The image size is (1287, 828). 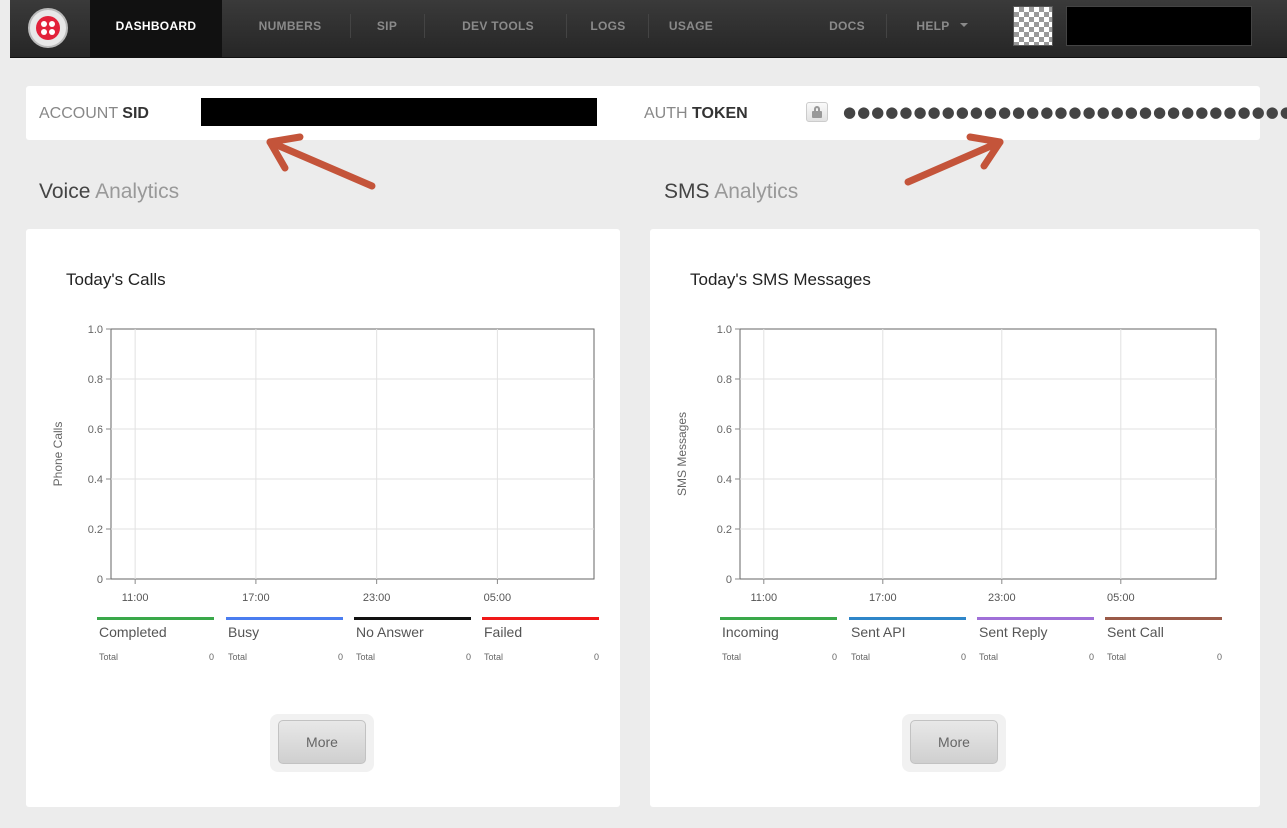 I want to click on legend-item: No Answer Total 0, so click(x=413, y=639).